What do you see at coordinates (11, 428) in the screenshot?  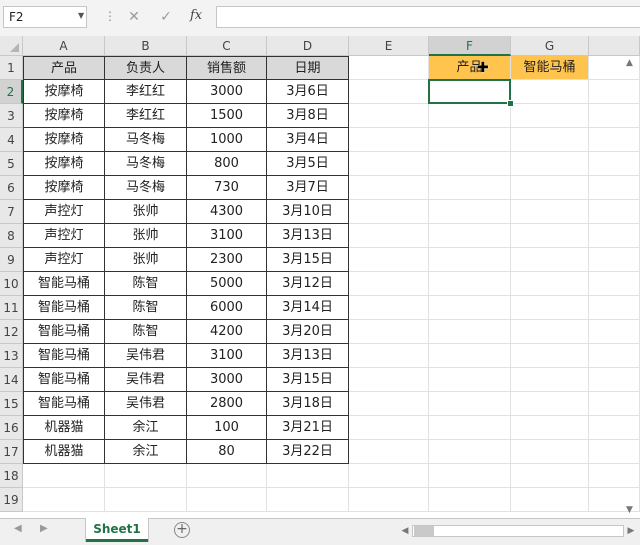 I see `row-header: 16` at bounding box center [11, 428].